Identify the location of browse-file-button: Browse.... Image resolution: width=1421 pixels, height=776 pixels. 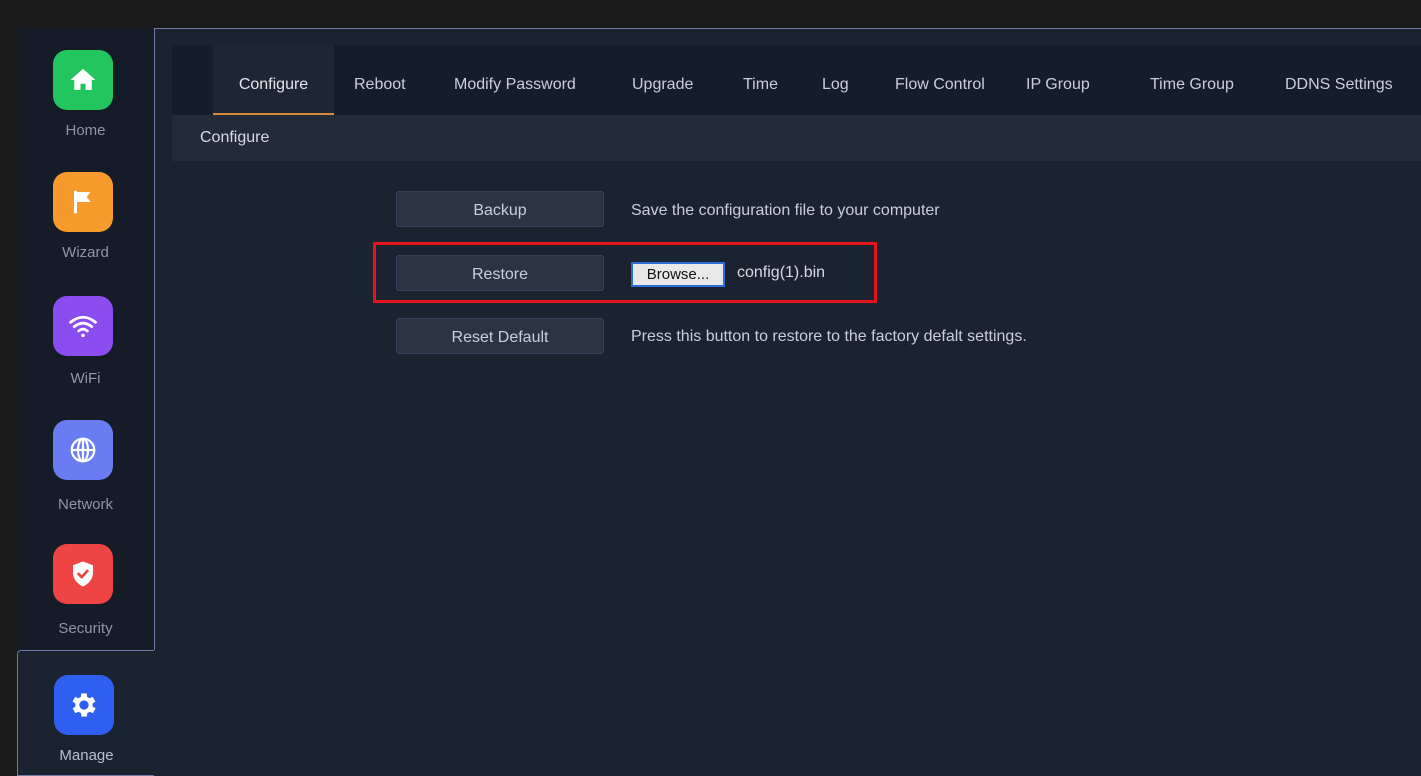
(678, 274).